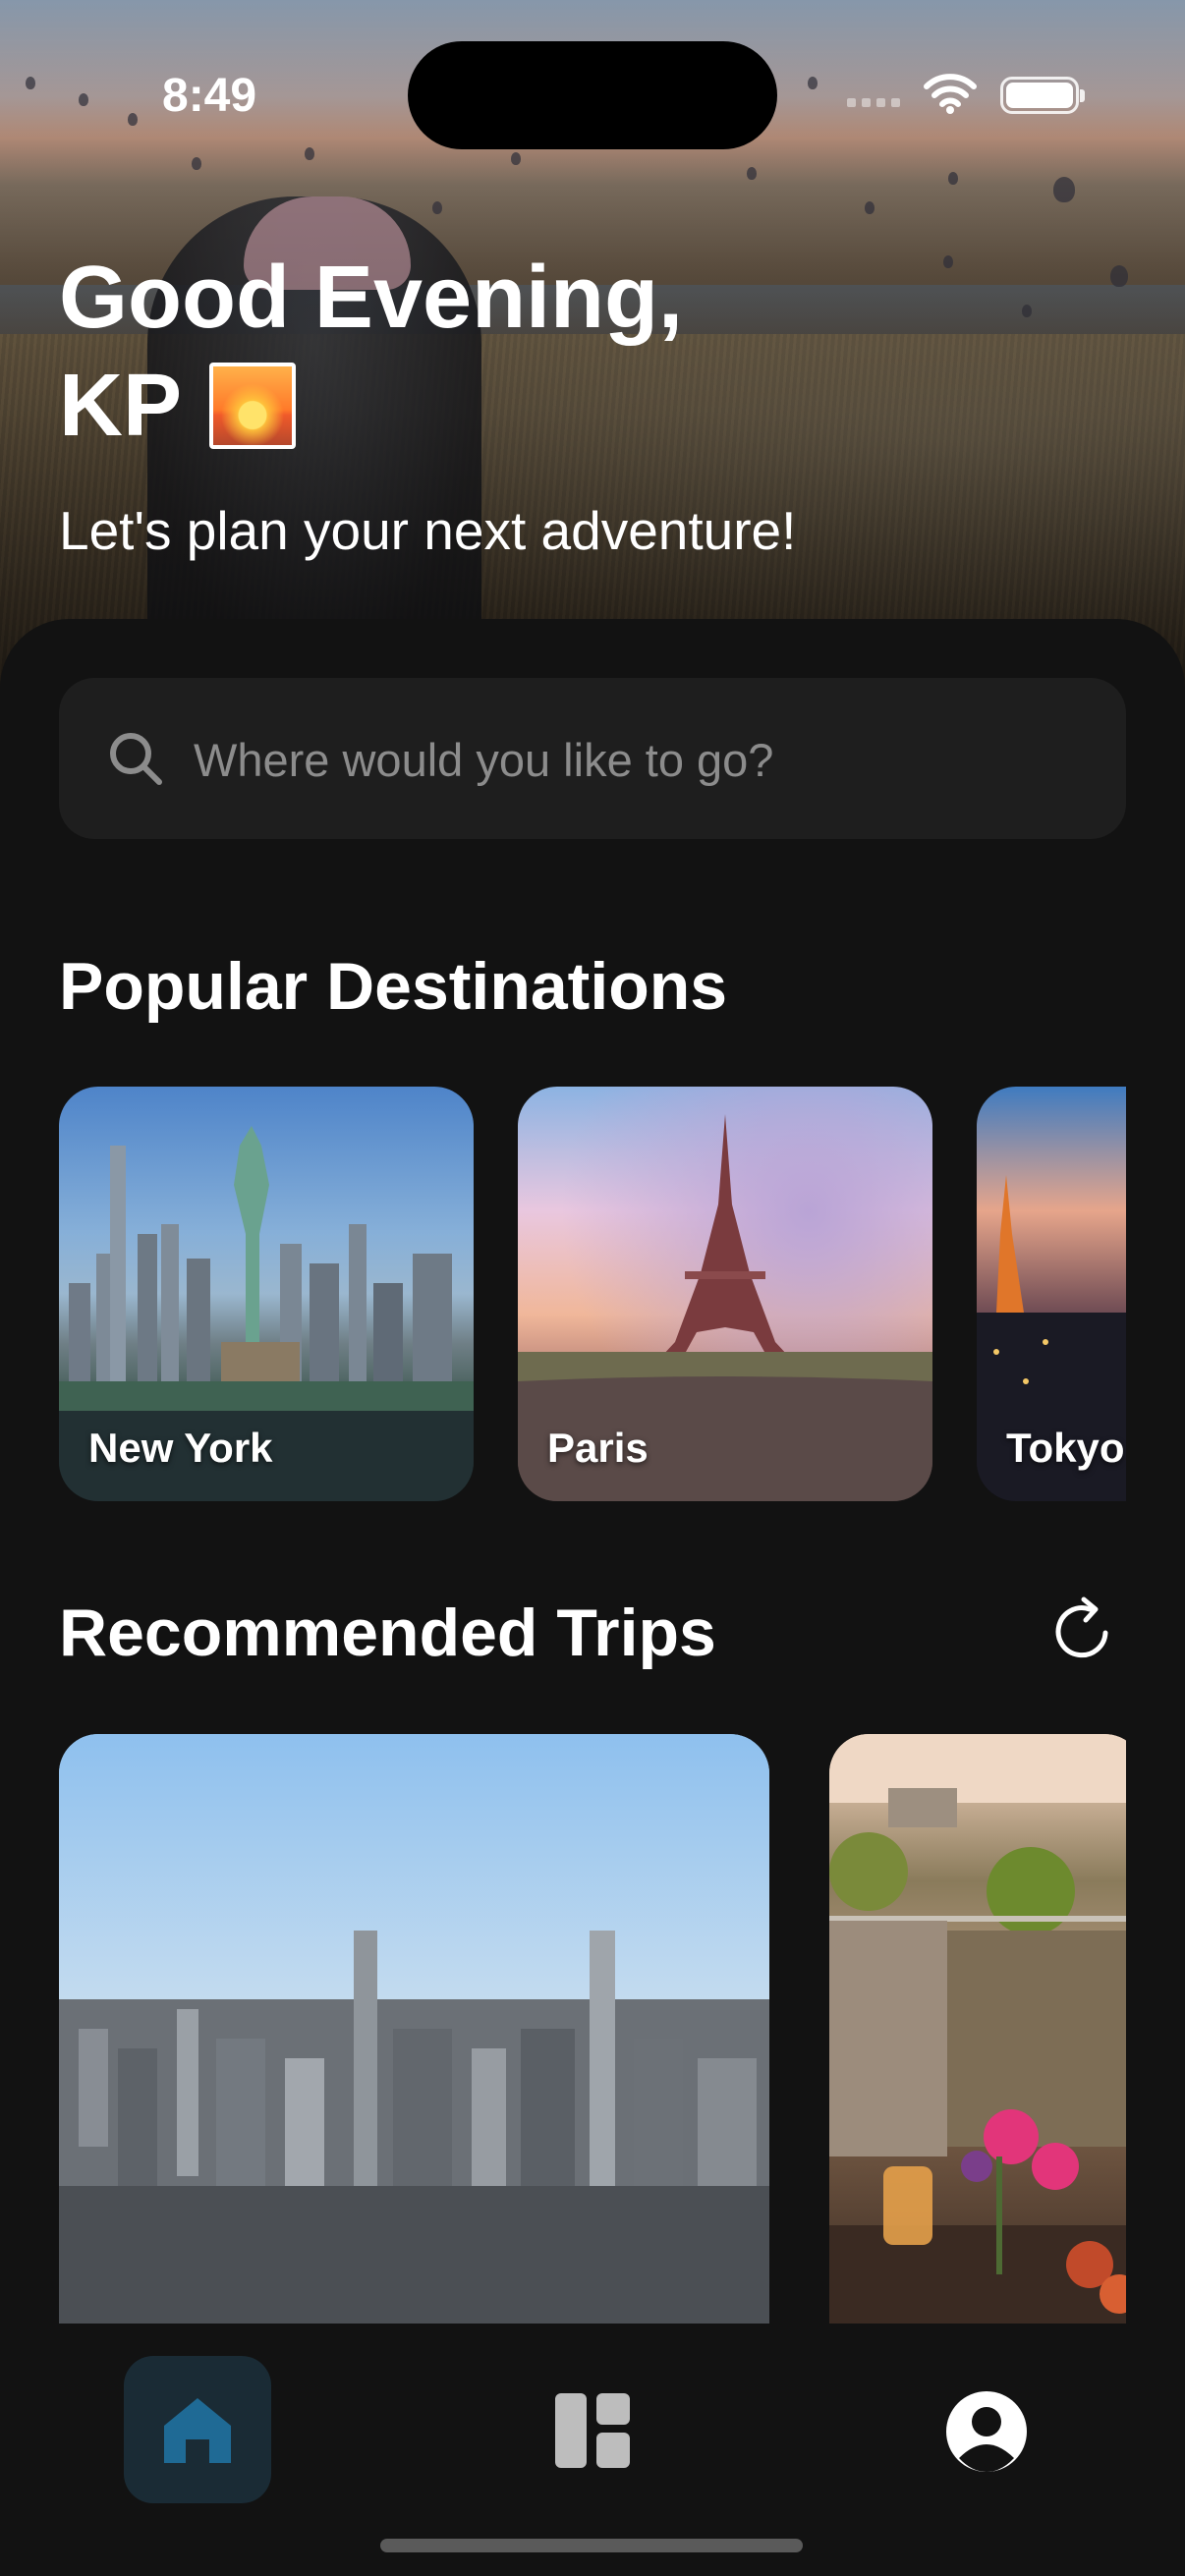 Image resolution: width=1185 pixels, height=2576 pixels. What do you see at coordinates (414, 2127) in the screenshot?
I see `city-aerial-image` at bounding box center [414, 2127].